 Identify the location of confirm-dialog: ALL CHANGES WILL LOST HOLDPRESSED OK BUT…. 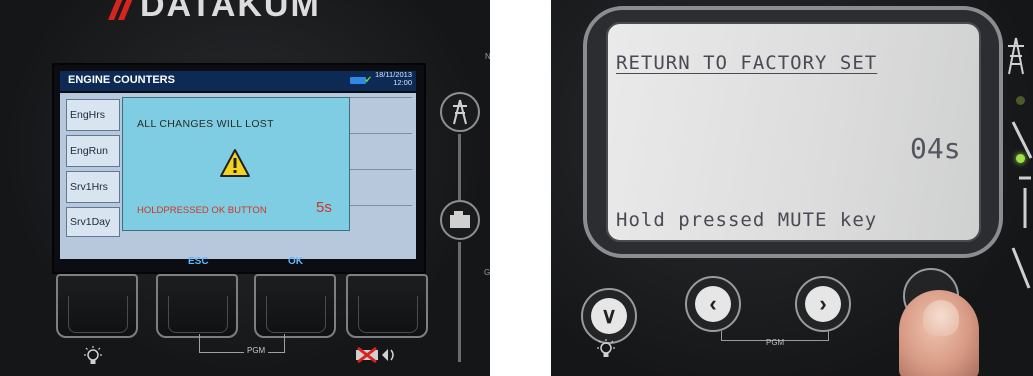
(236, 164).